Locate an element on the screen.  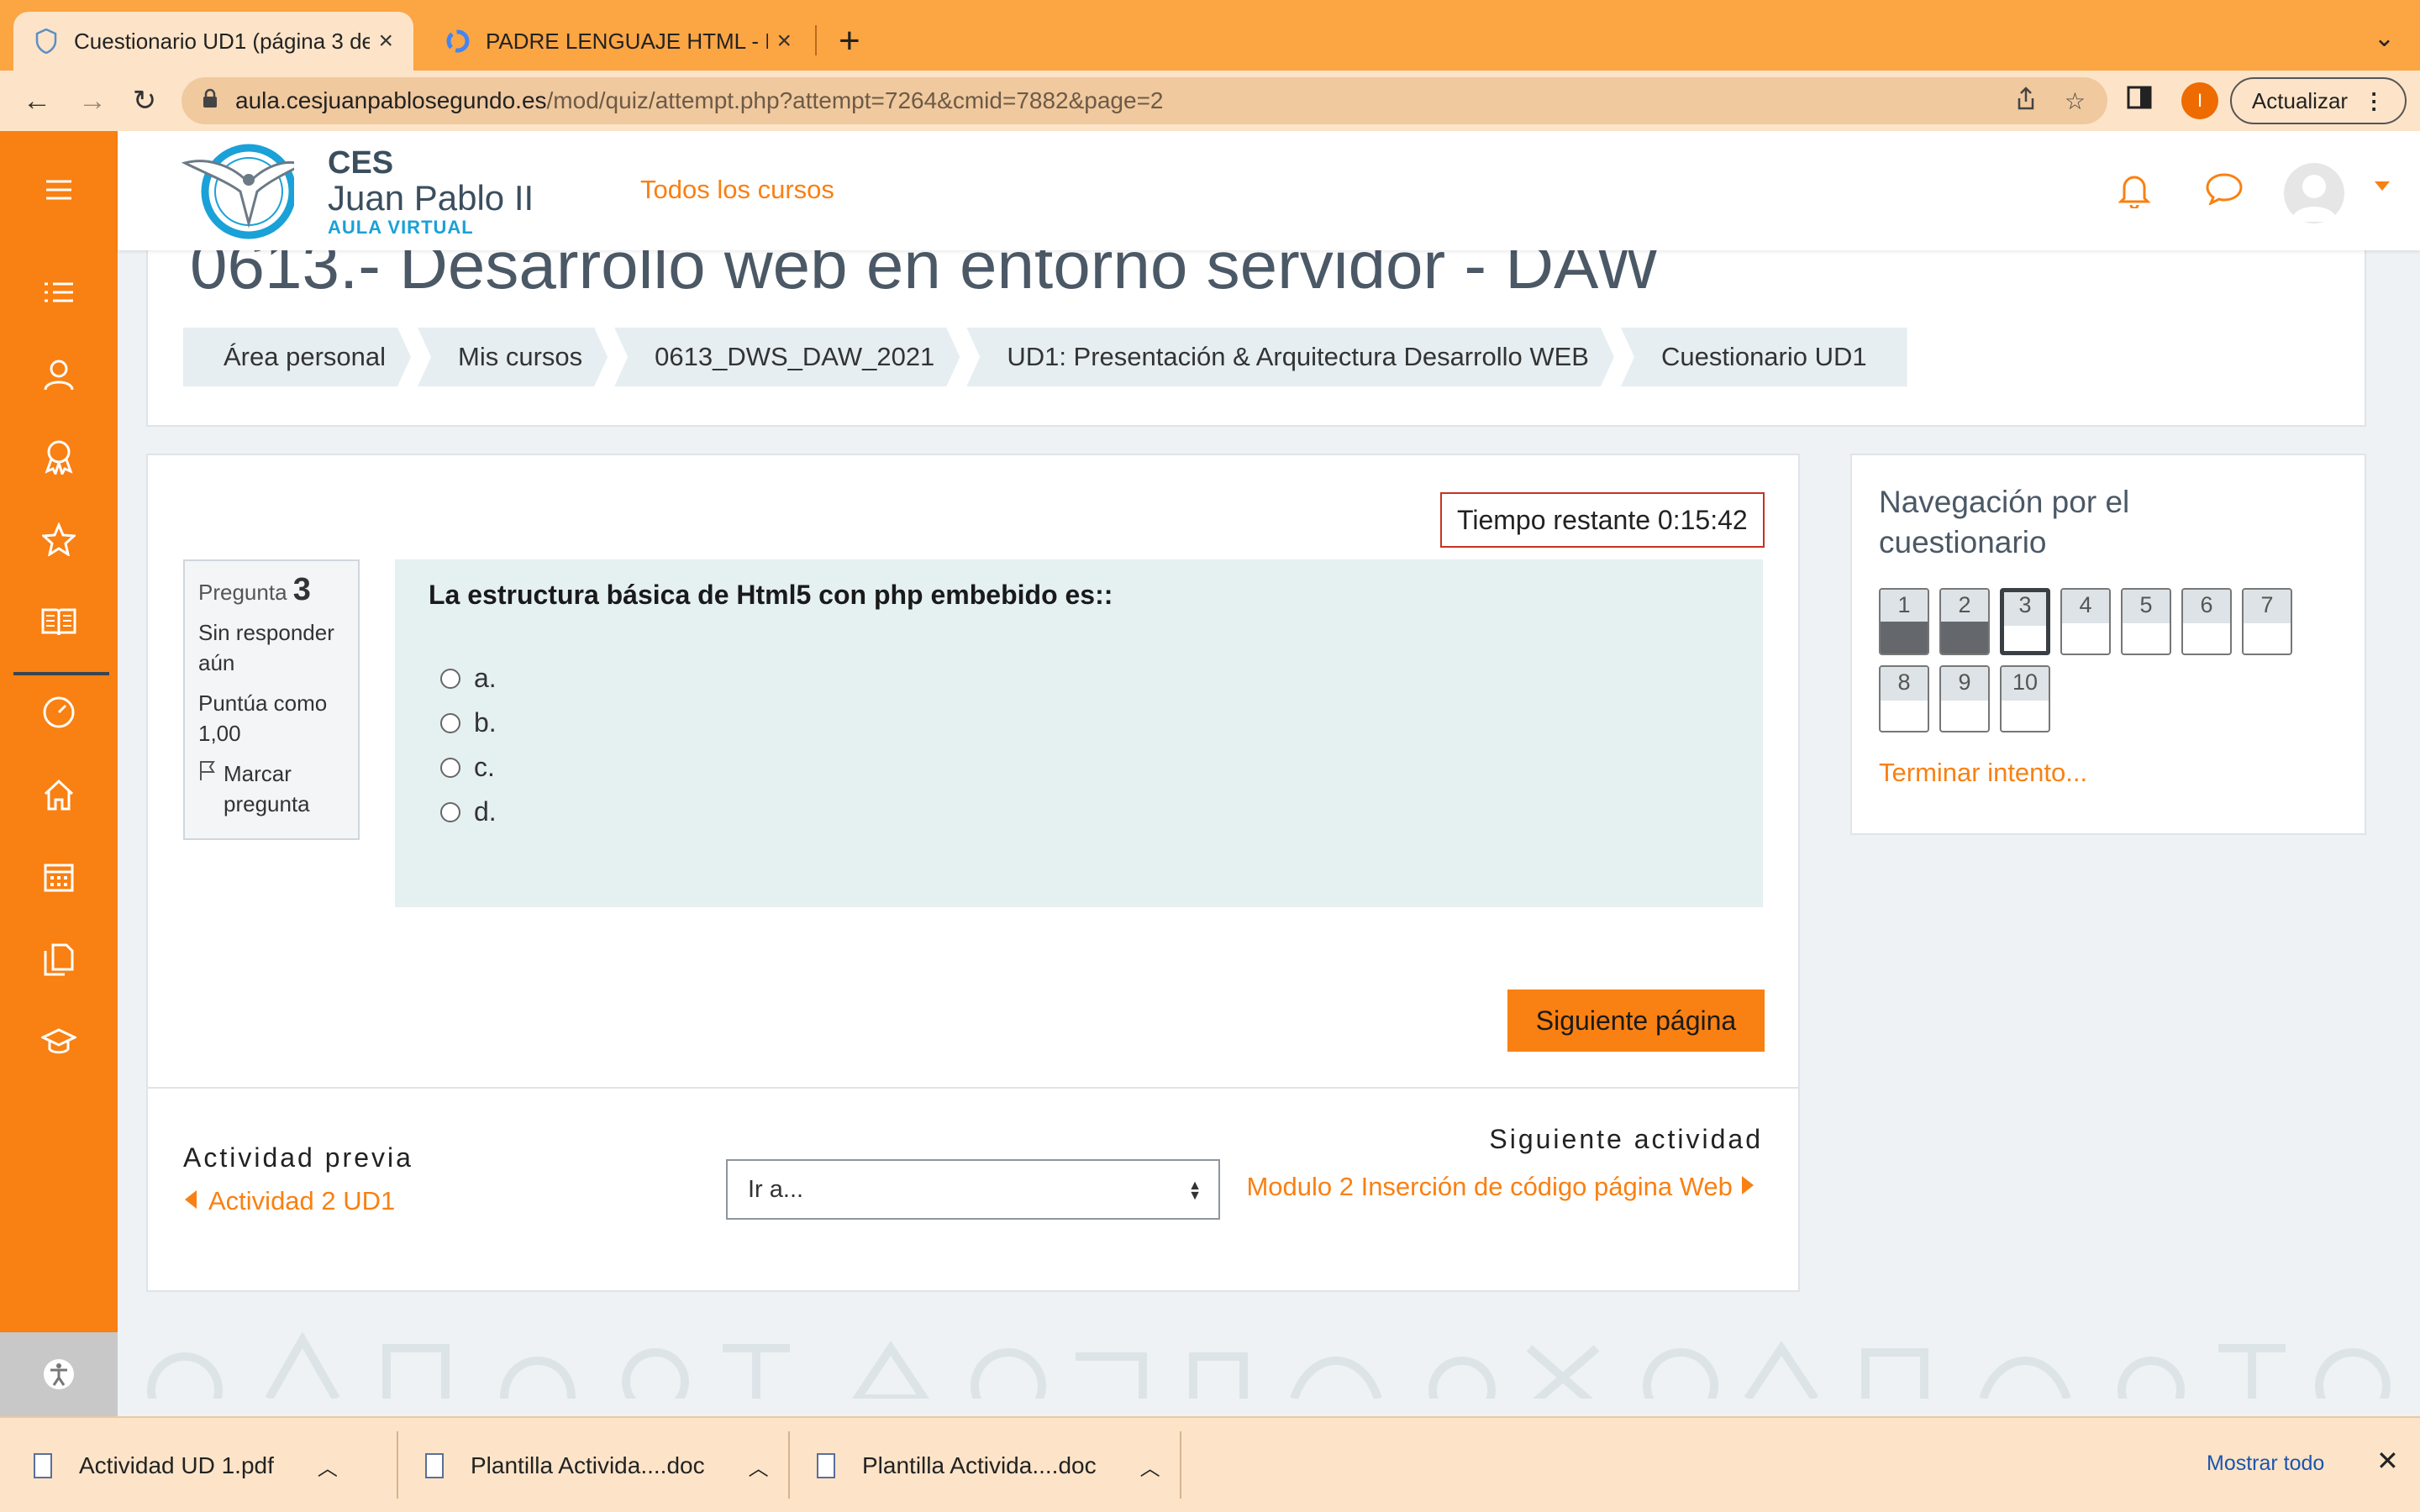
tab-quiz: Cuestionario UD1 (página 3 de × is located at coordinates (213, 41).